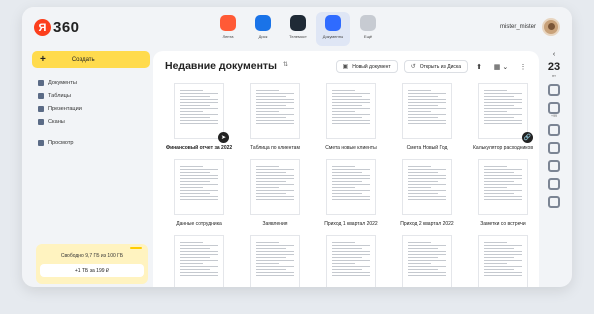 This screenshot has width=594, height=314. I want to click on table-icon, so click(41, 95).